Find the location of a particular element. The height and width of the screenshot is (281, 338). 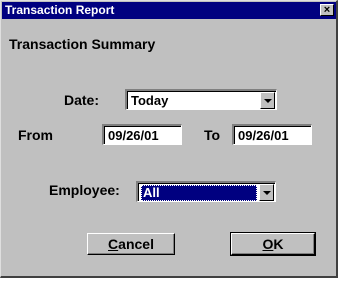

to-label: To is located at coordinates (212, 135).